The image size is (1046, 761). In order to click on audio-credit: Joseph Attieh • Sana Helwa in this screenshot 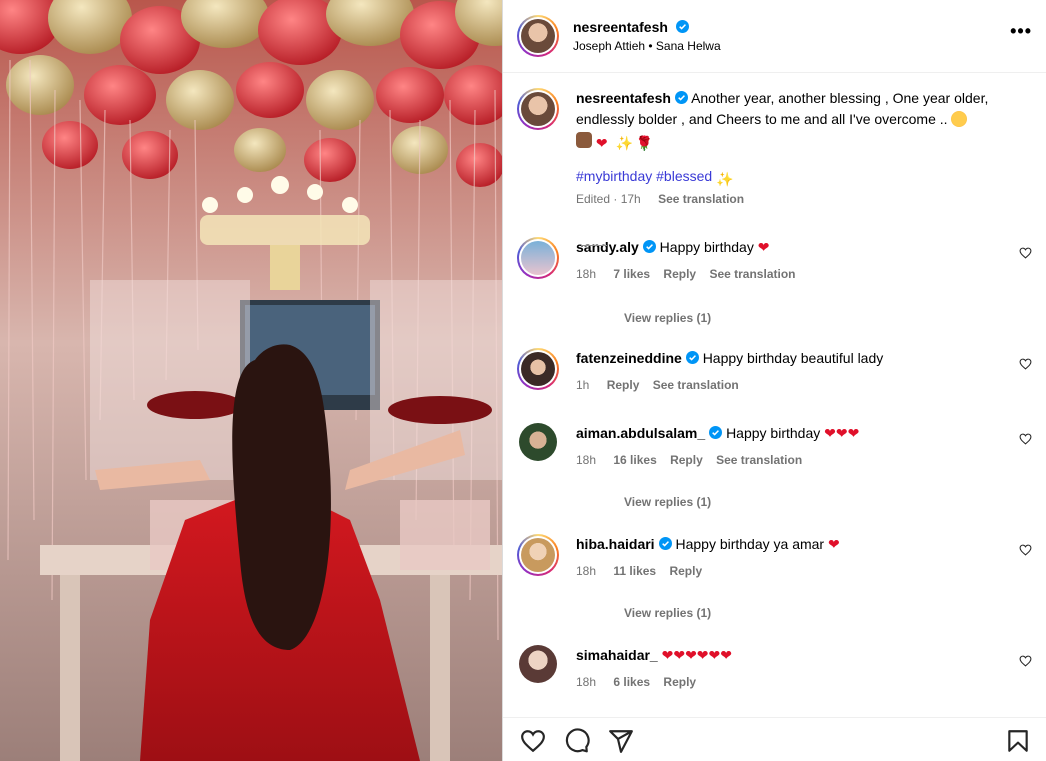, I will do `click(647, 46)`.